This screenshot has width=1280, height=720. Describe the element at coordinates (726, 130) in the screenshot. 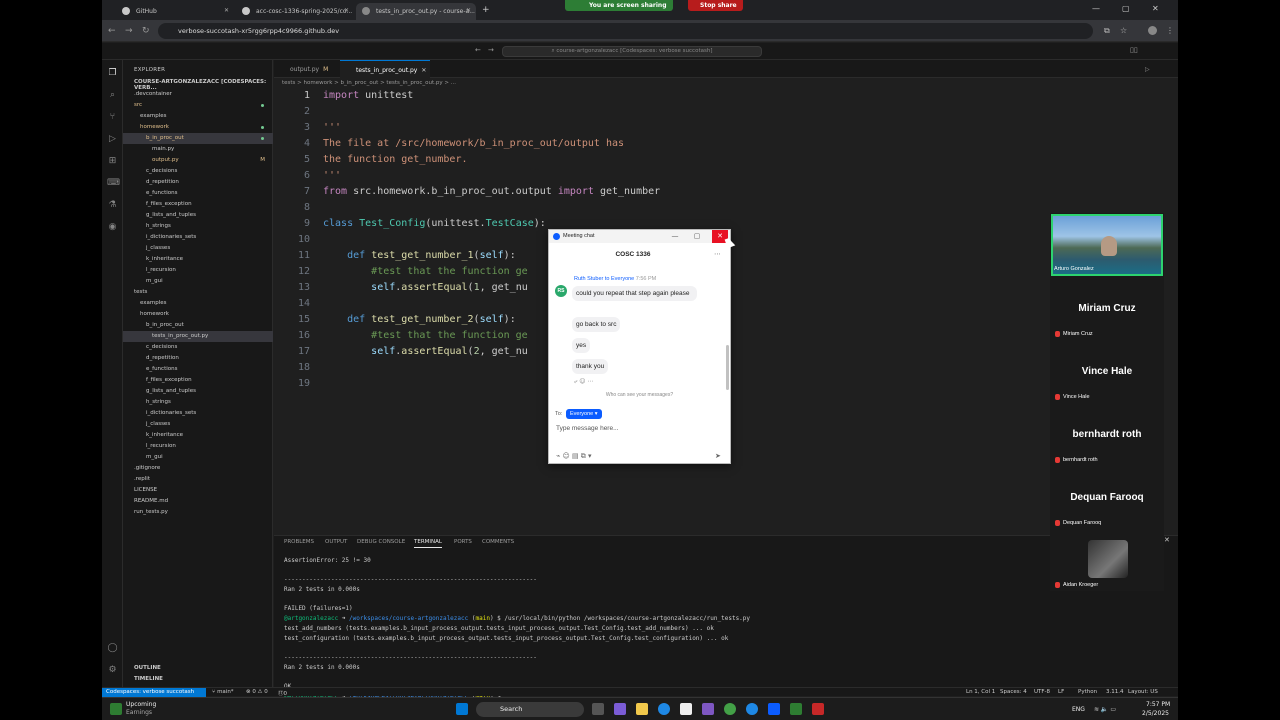

I see `code-line: 3 '''` at that location.